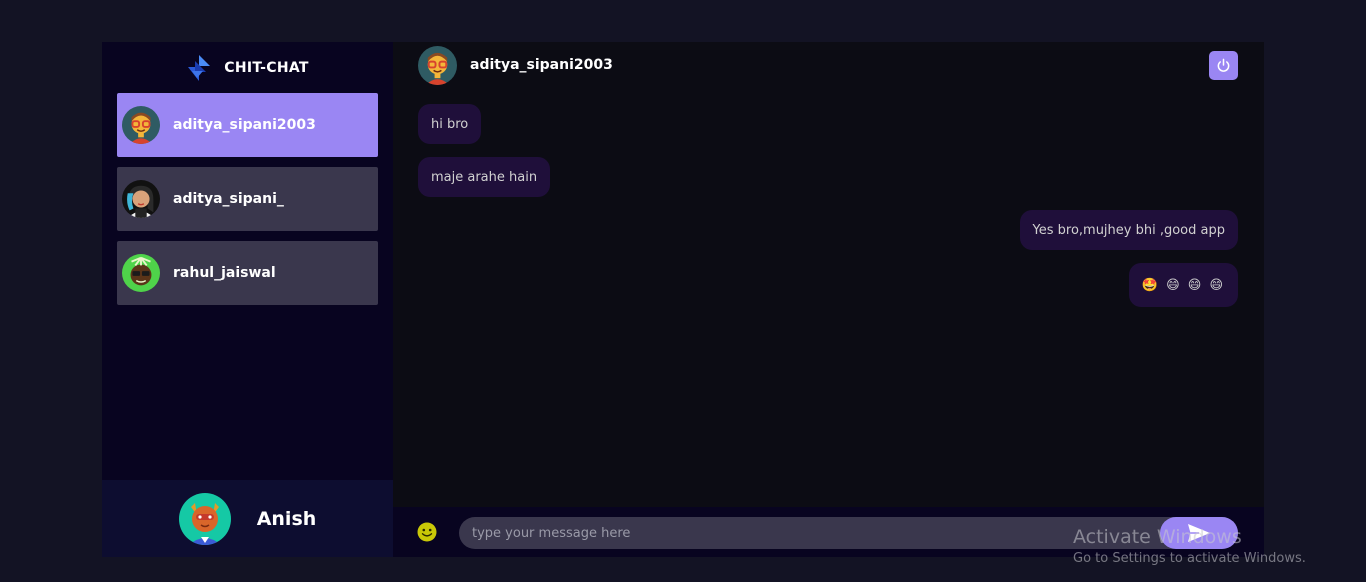 This screenshot has height=582, width=1366. I want to click on message-bubble: Yes bro,mujhey bhi ,good app, so click(1128, 230).